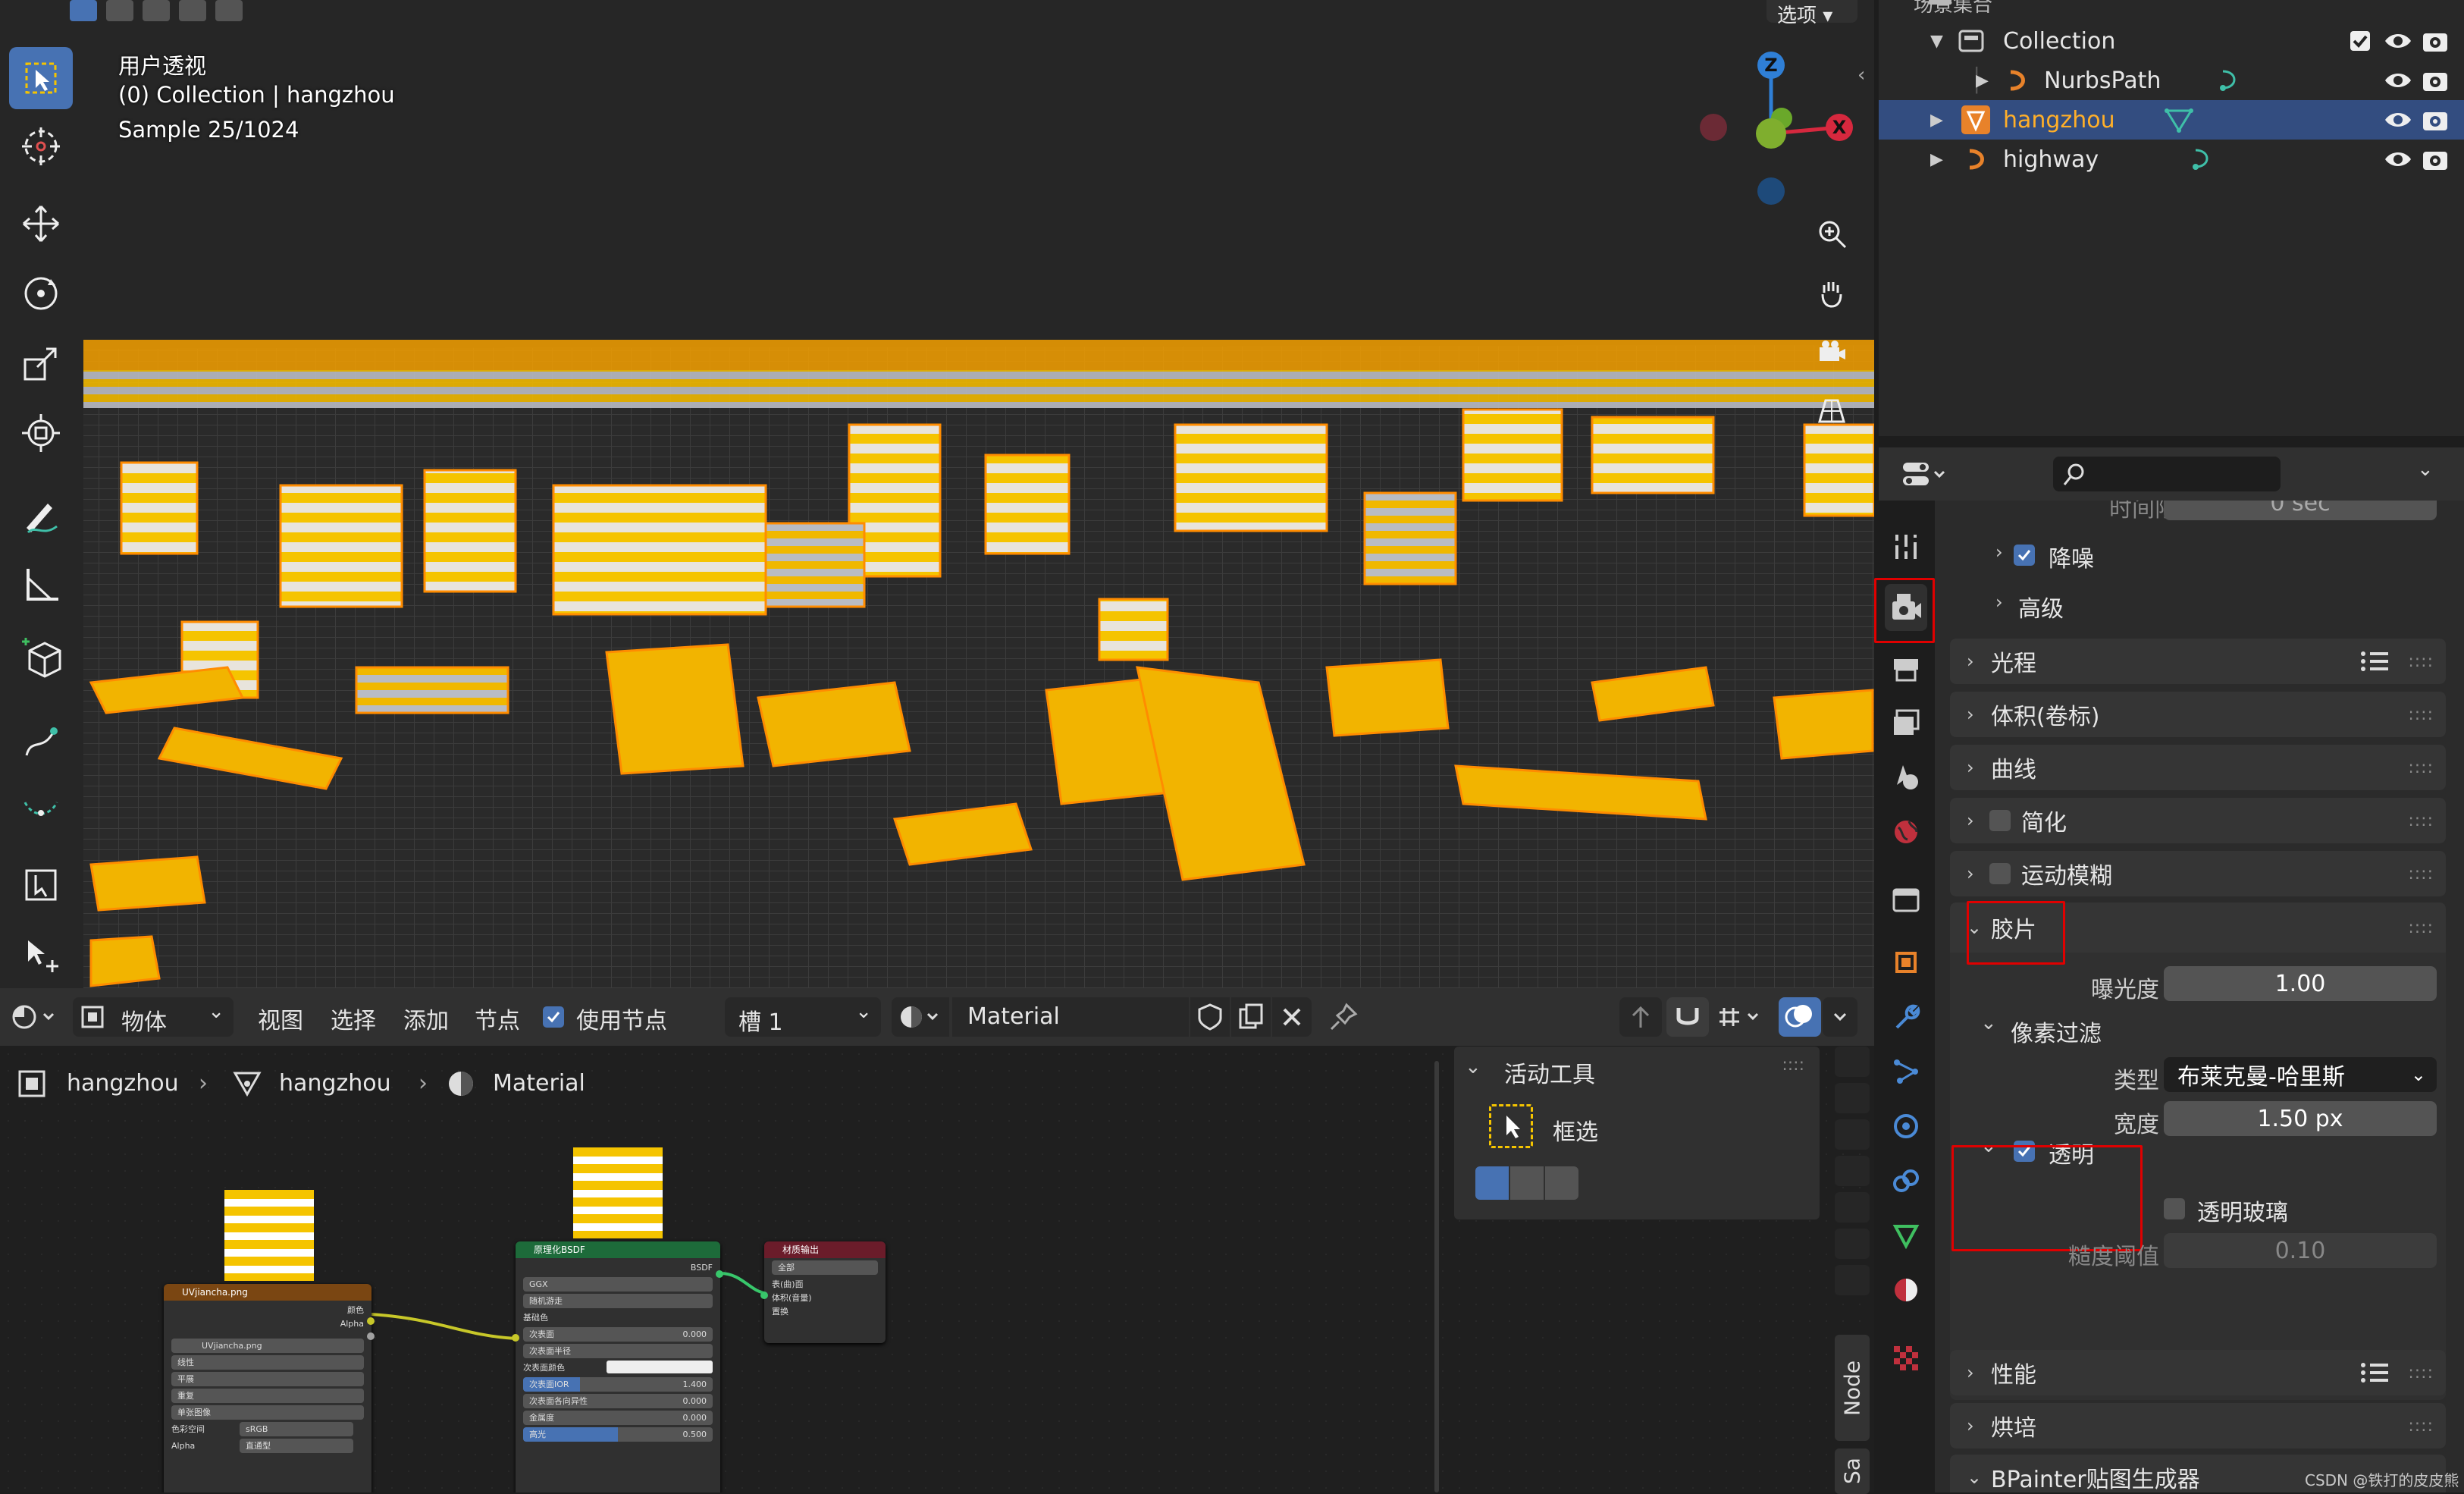  Describe the element at coordinates (1852, 1388) in the screenshot. I see `sidebar-tab-node: Node` at that location.